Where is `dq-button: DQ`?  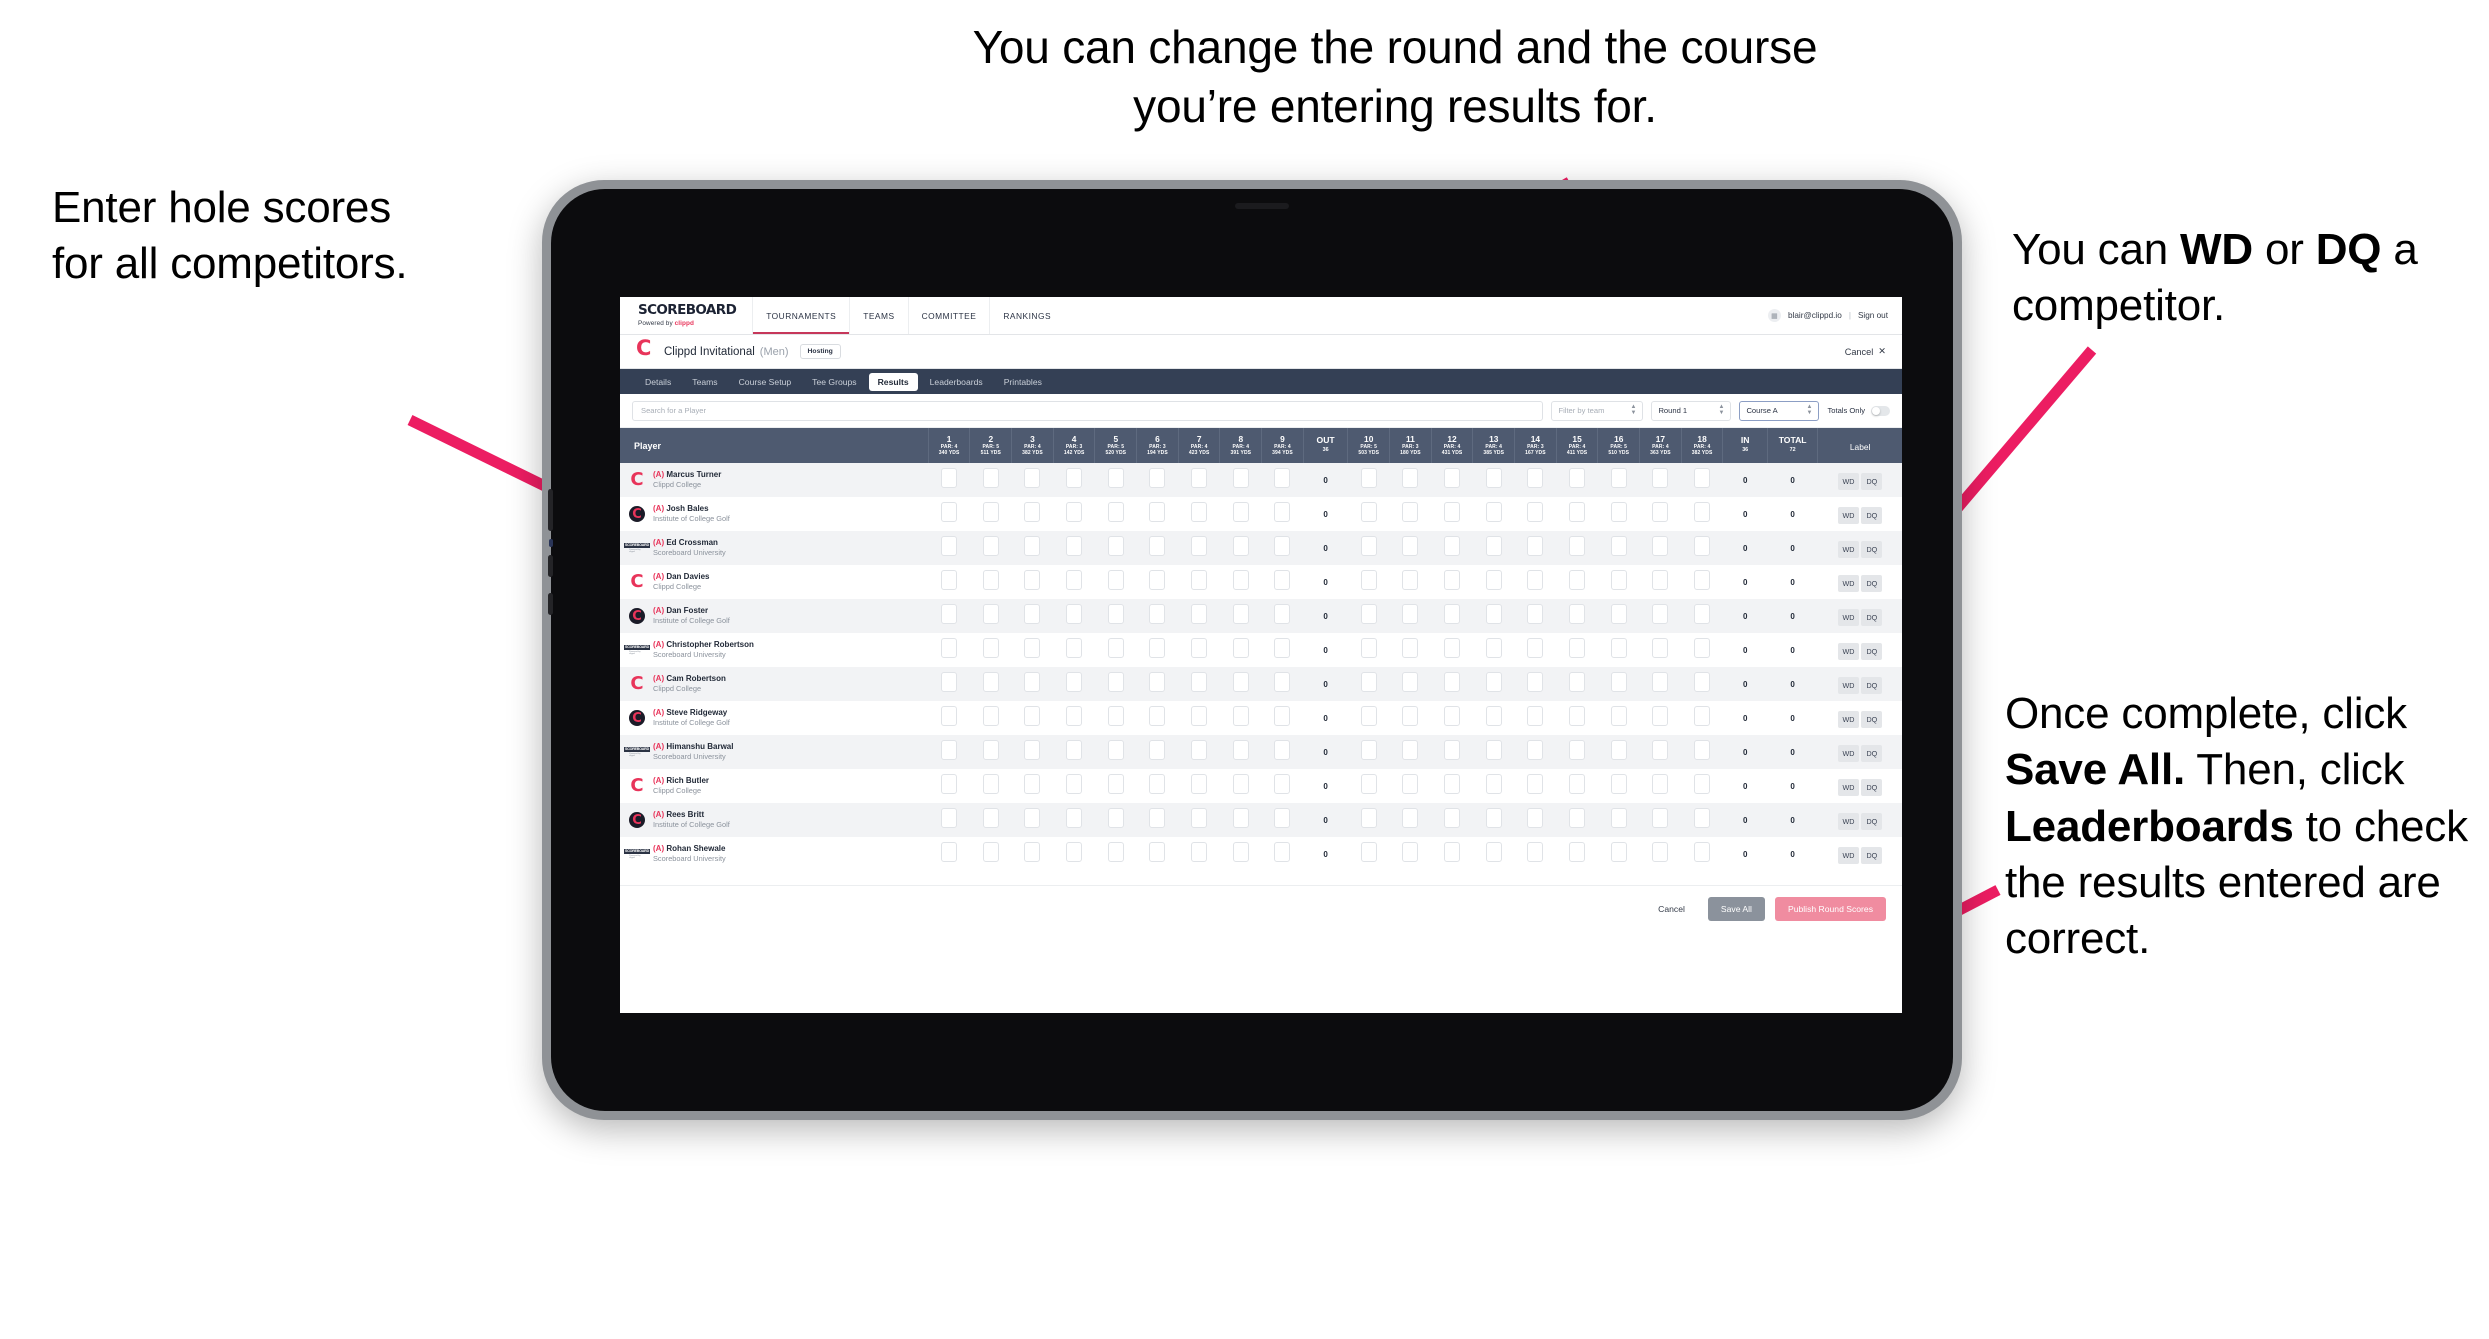 dq-button: DQ is located at coordinates (1872, 753).